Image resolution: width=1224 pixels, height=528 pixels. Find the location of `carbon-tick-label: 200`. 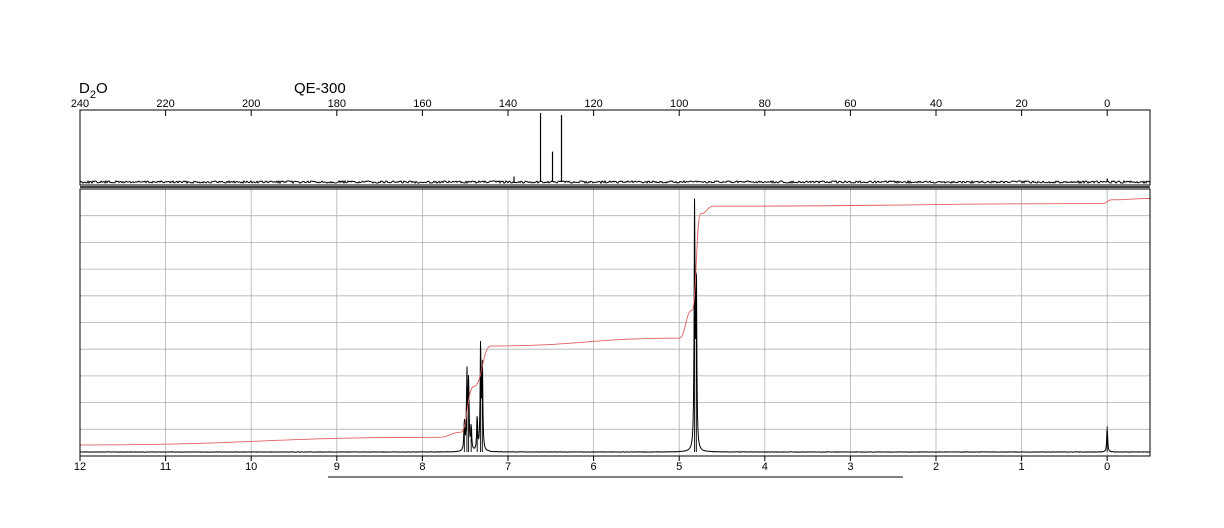

carbon-tick-label: 200 is located at coordinates (251, 104).